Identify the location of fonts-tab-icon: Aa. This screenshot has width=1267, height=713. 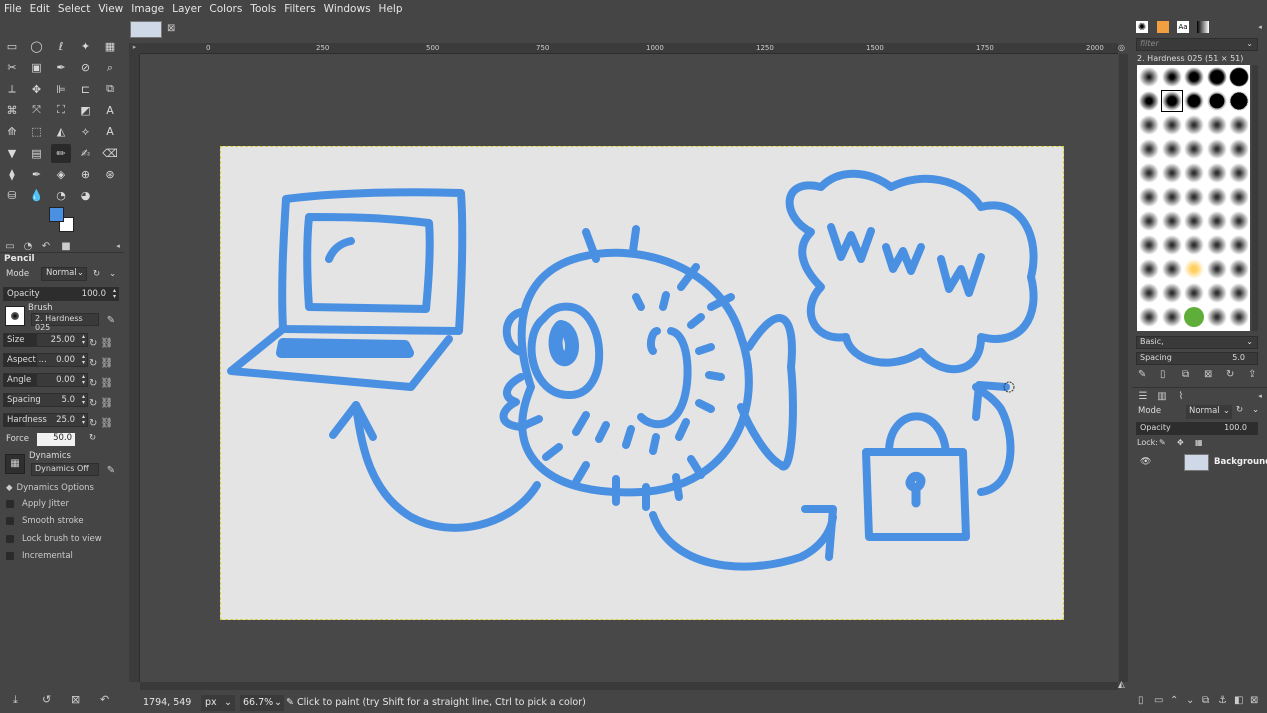
(1183, 27).